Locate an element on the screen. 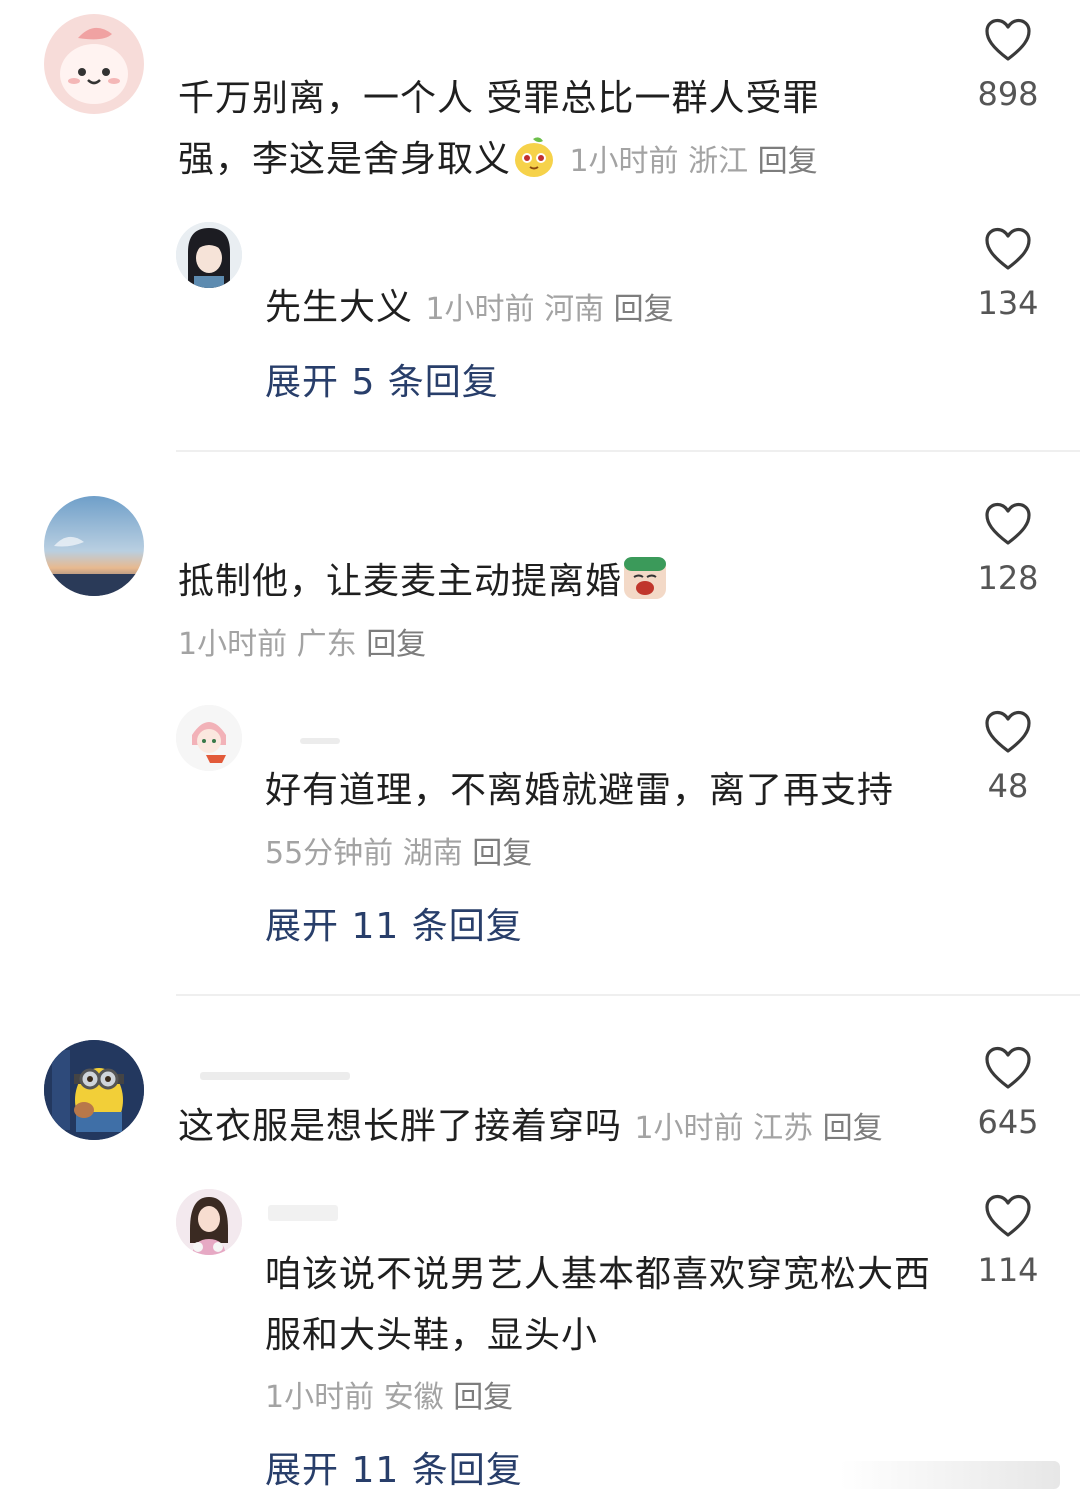 This screenshot has height=1507, width=1080. like-count: 134 is located at coordinates (1008, 303).